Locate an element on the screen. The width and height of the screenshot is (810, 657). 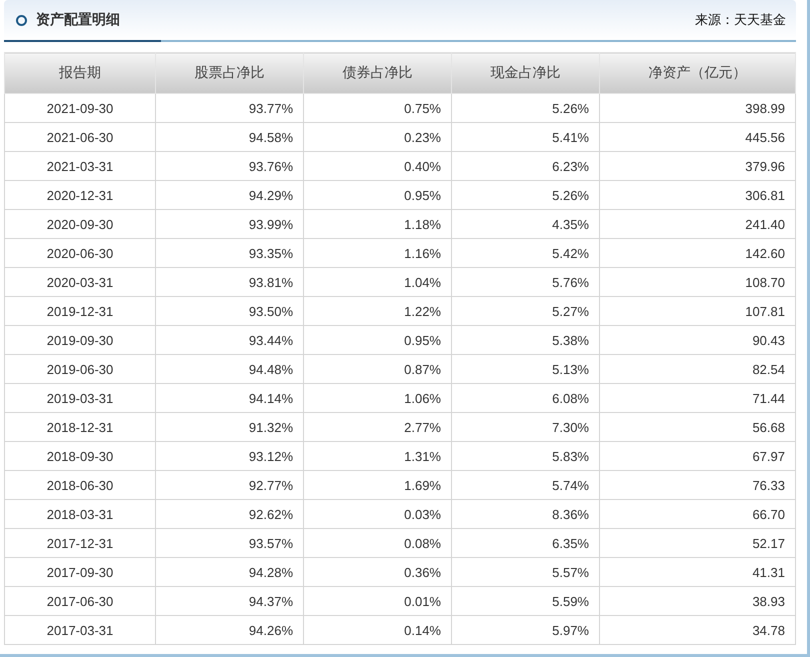
table-cell: 0.03% is located at coordinates (378, 514).